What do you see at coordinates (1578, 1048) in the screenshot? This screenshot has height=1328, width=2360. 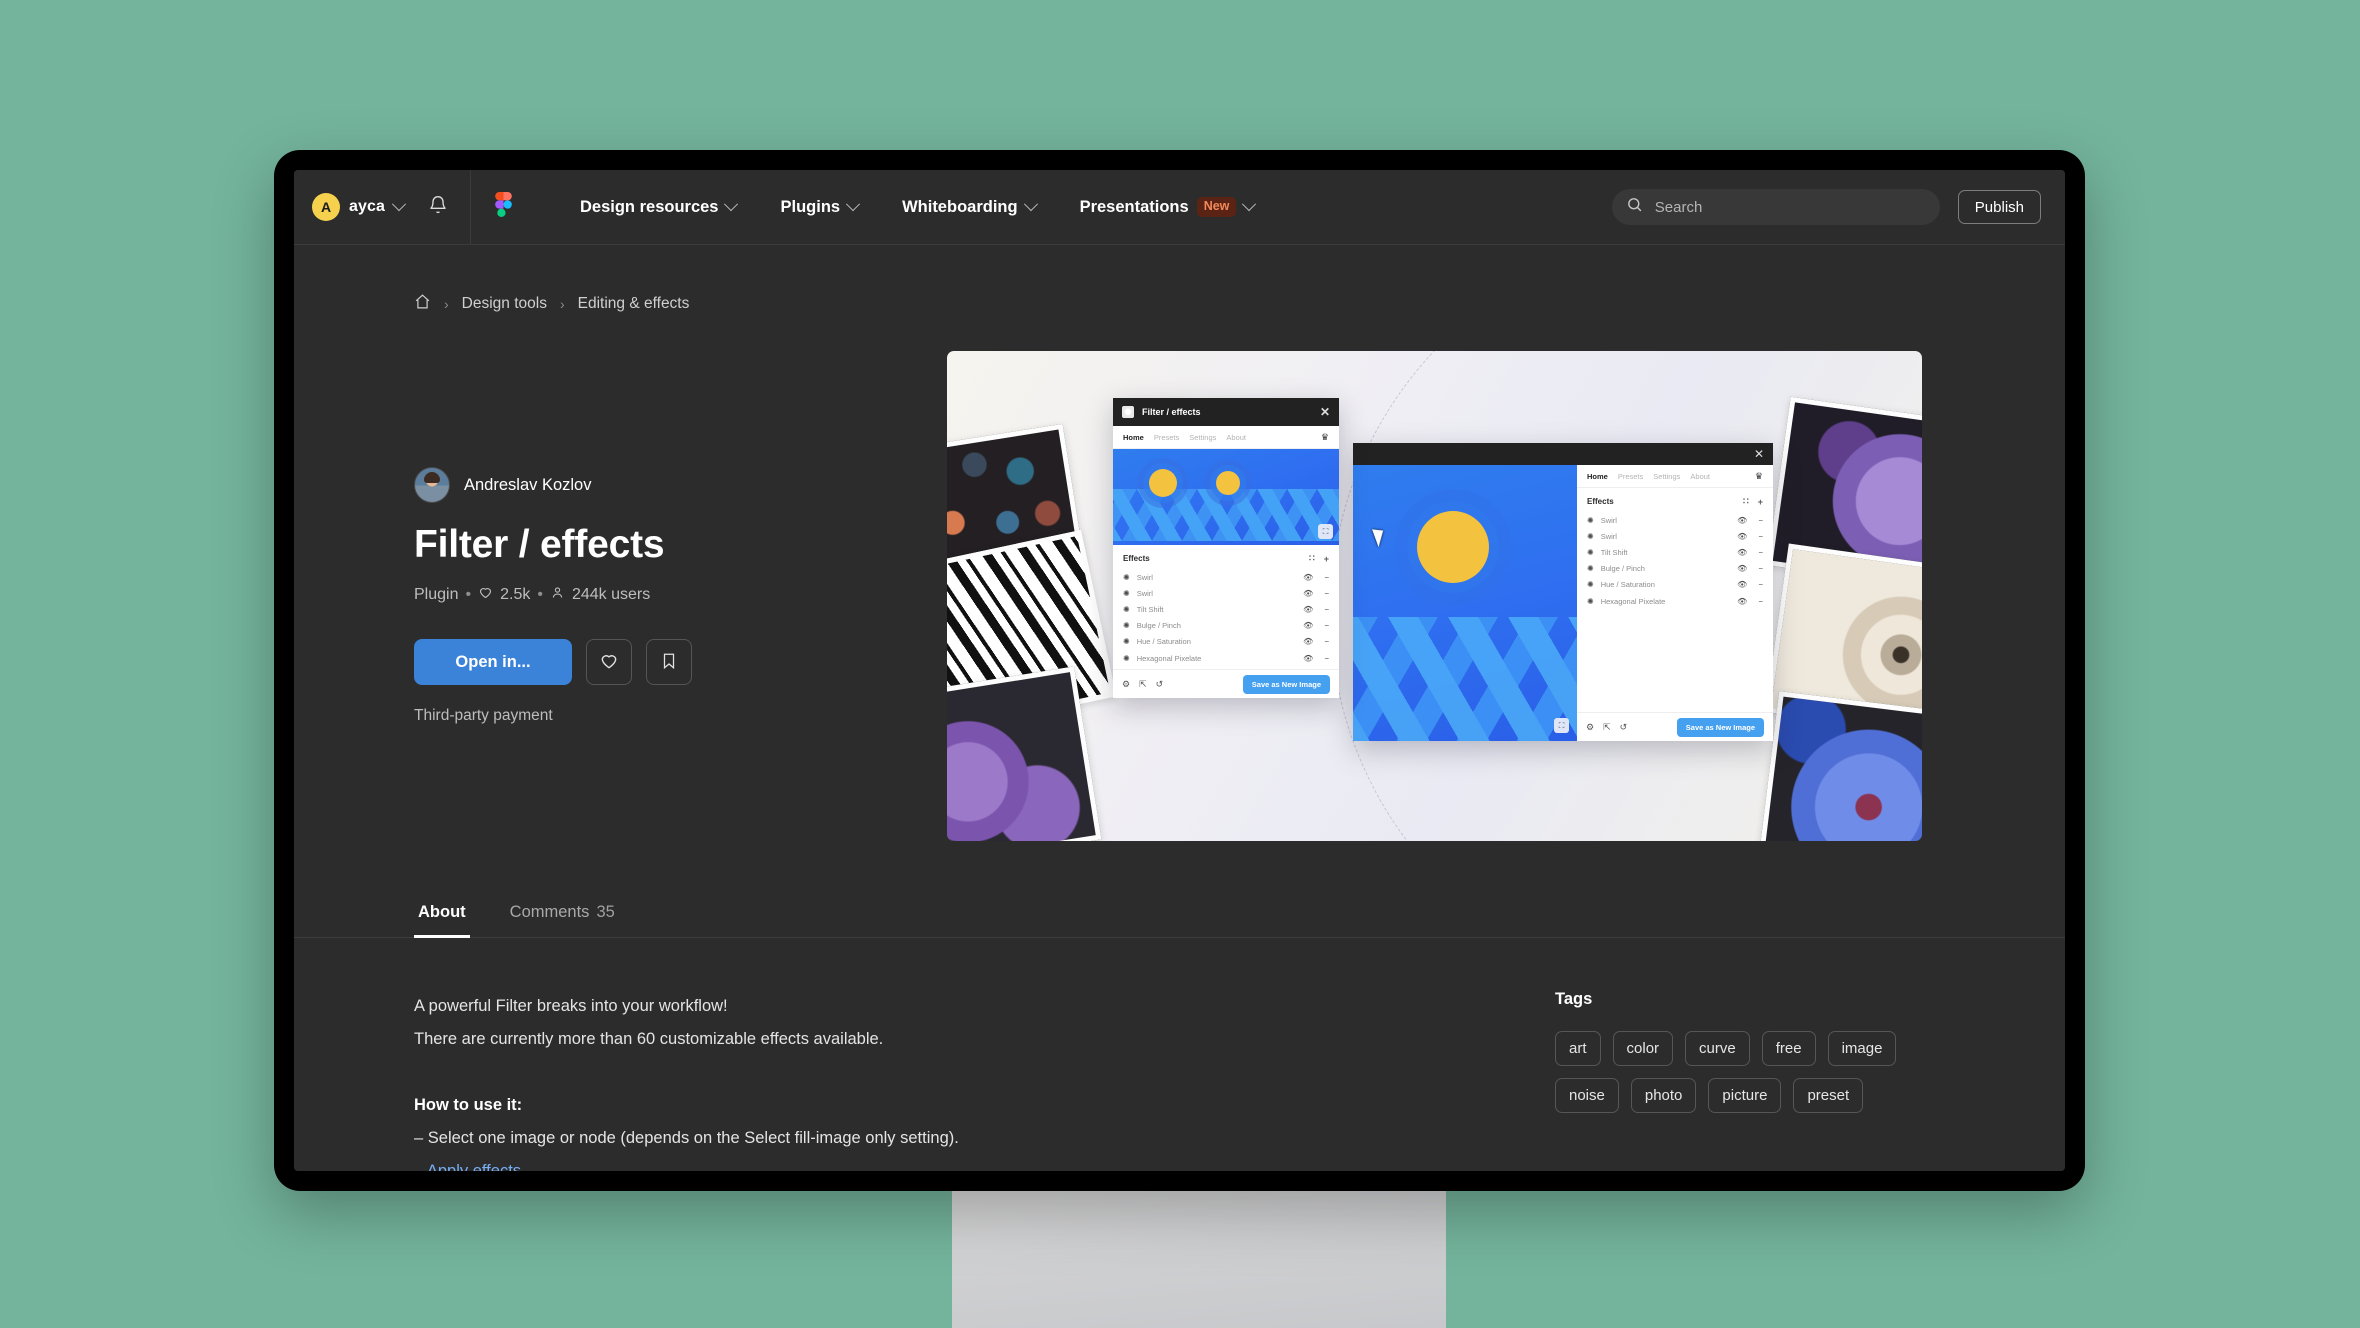 I see `tag-art: art` at bounding box center [1578, 1048].